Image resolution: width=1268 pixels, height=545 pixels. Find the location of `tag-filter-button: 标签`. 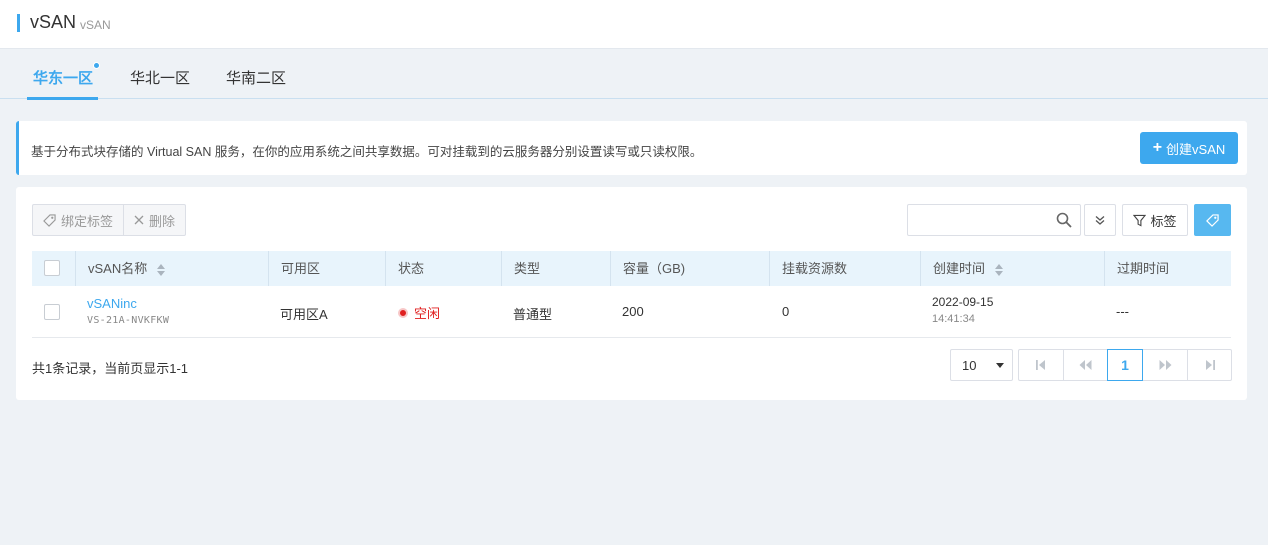

tag-filter-button: 标签 is located at coordinates (1155, 220).